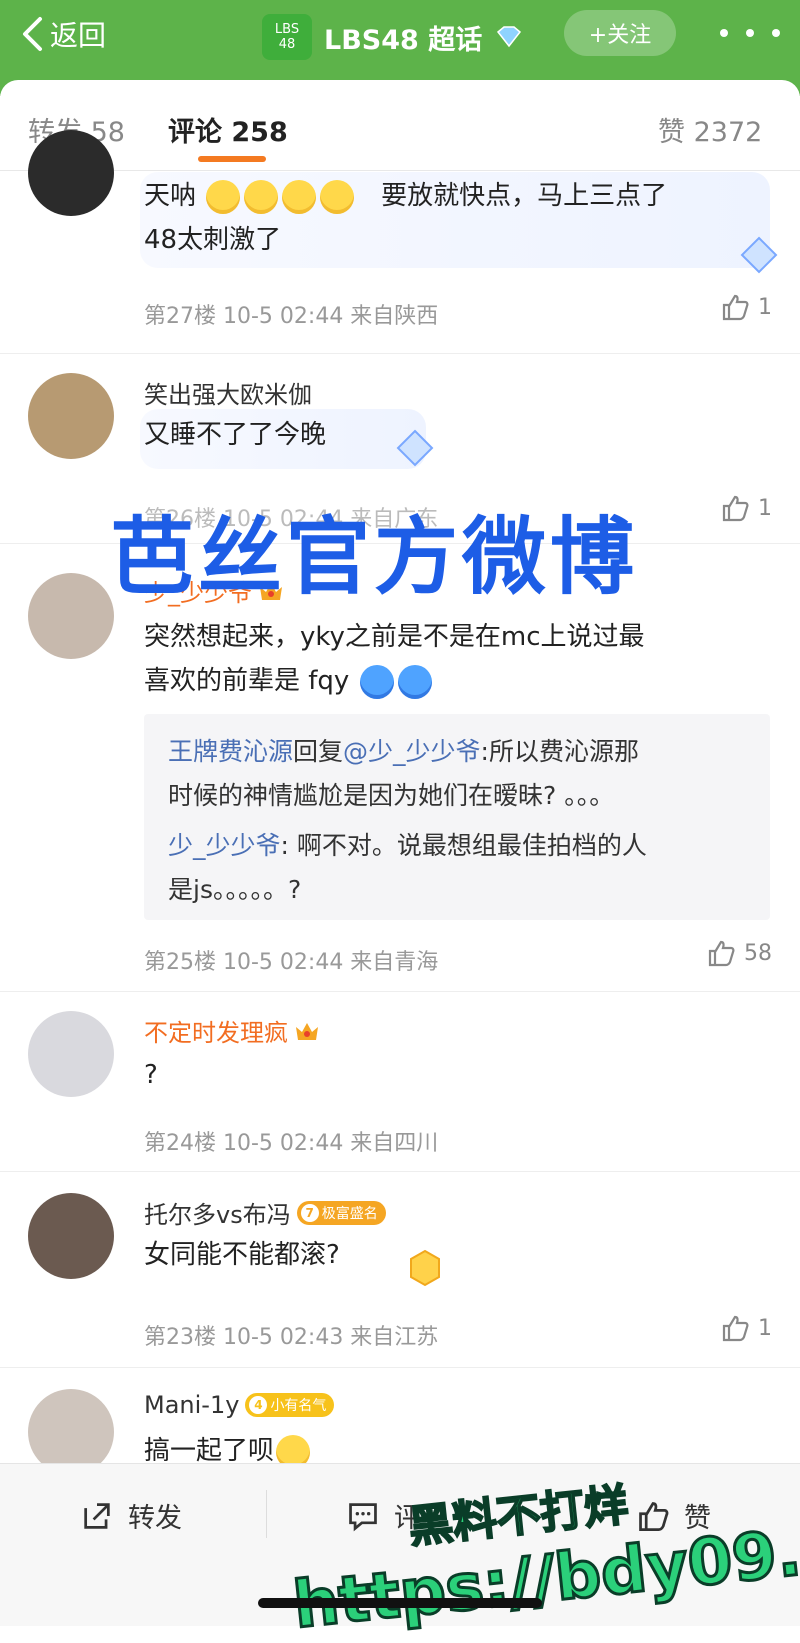  Describe the element at coordinates (290, 1405) in the screenshot. I see `level-badge: 4 小有名气` at that location.